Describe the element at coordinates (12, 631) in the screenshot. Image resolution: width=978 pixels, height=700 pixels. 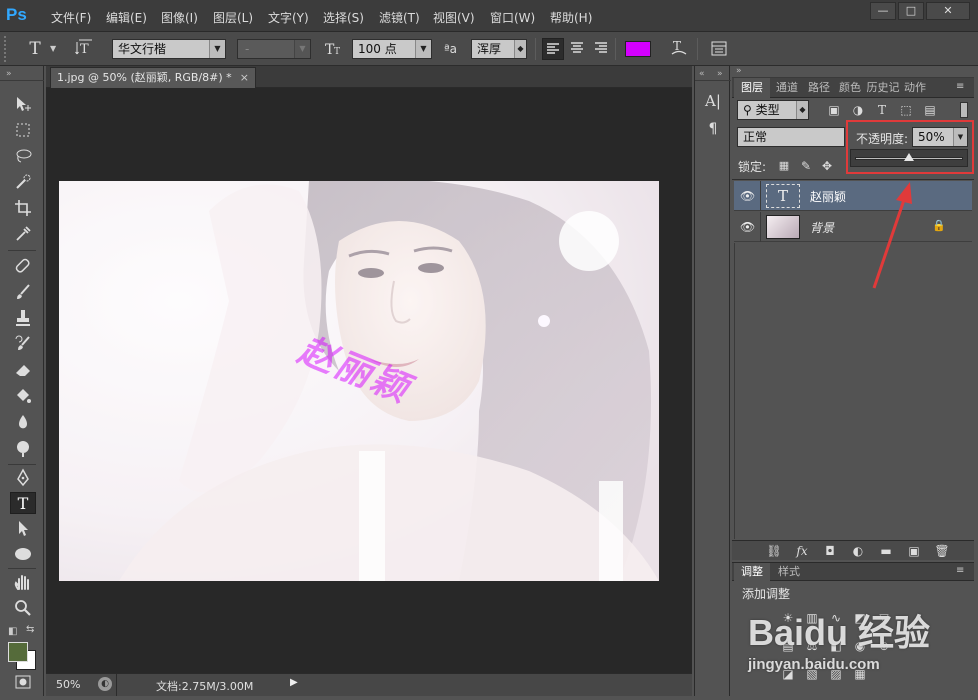
I see `default-colors-icon: ◧` at that location.